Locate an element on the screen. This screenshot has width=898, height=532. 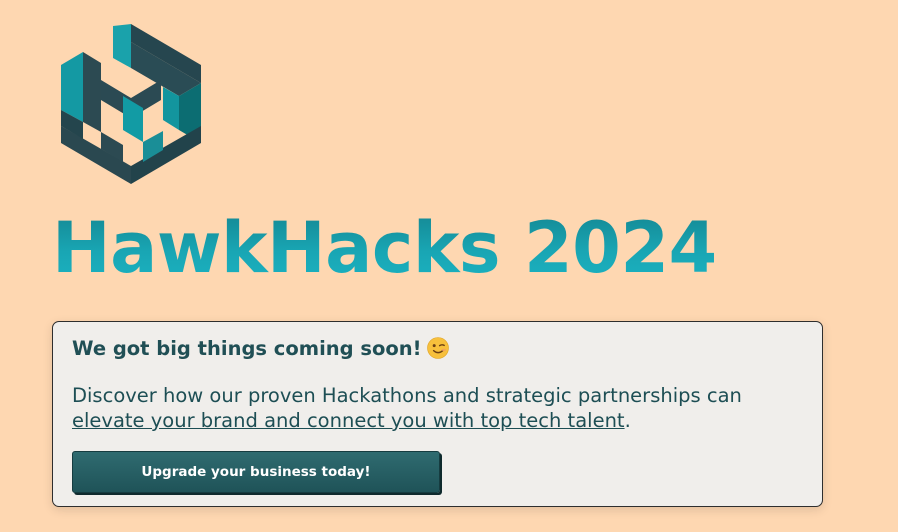
page-title: HawkHacks 2024 is located at coordinates (384, 248).